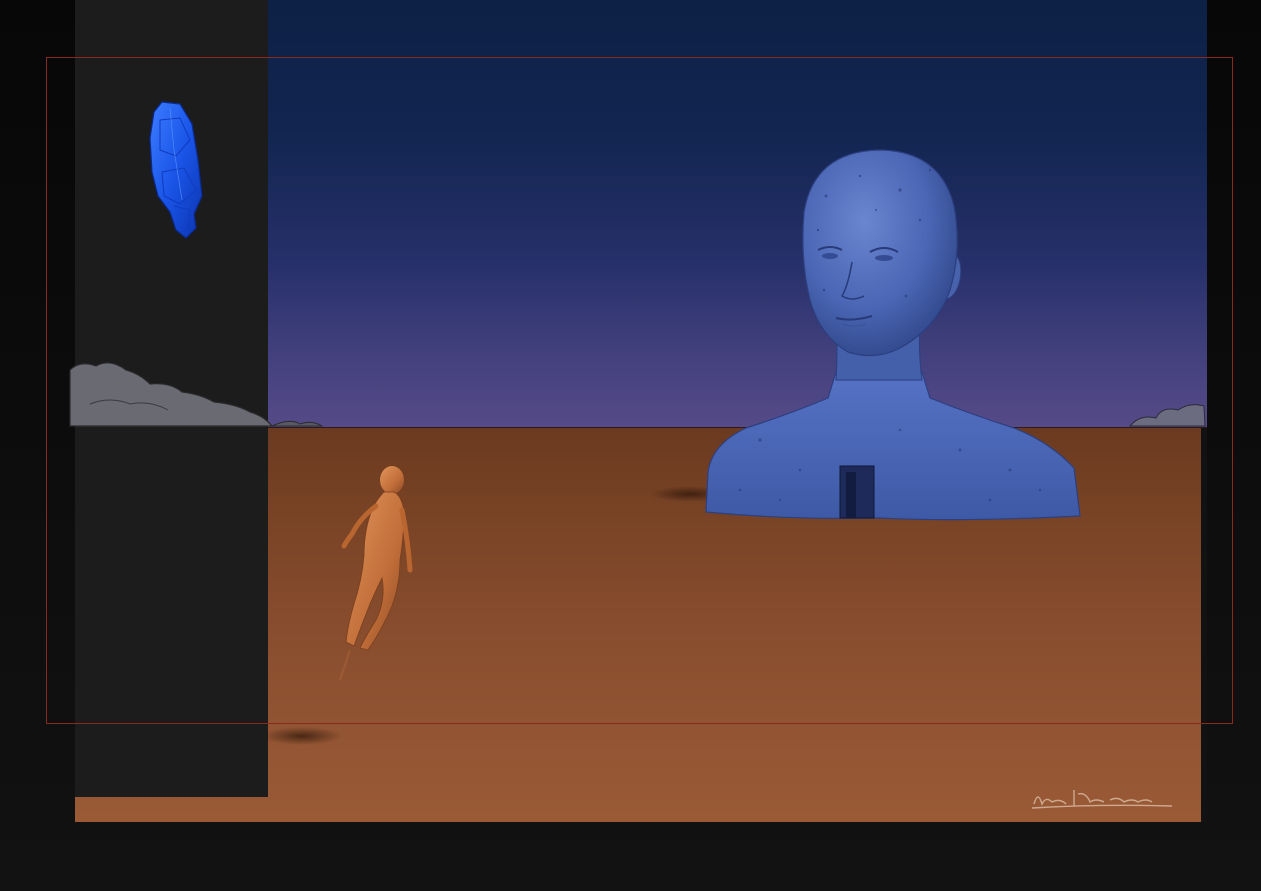 This screenshot has height=891, width=1261. I want to click on crystal-icon, so click(176, 170).